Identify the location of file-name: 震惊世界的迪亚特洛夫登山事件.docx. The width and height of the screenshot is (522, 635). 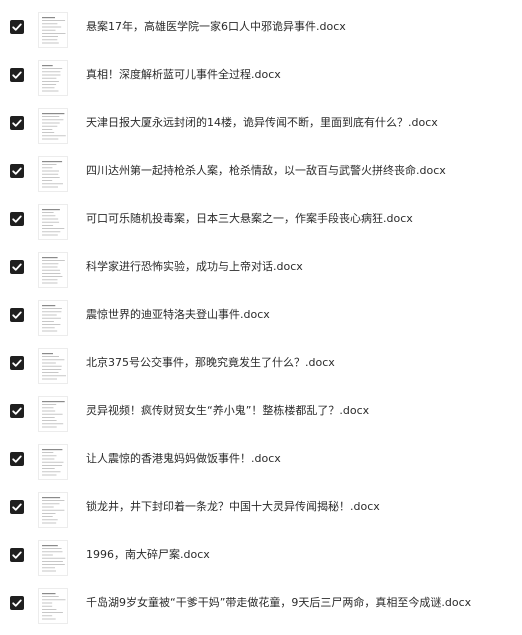
(178, 315).